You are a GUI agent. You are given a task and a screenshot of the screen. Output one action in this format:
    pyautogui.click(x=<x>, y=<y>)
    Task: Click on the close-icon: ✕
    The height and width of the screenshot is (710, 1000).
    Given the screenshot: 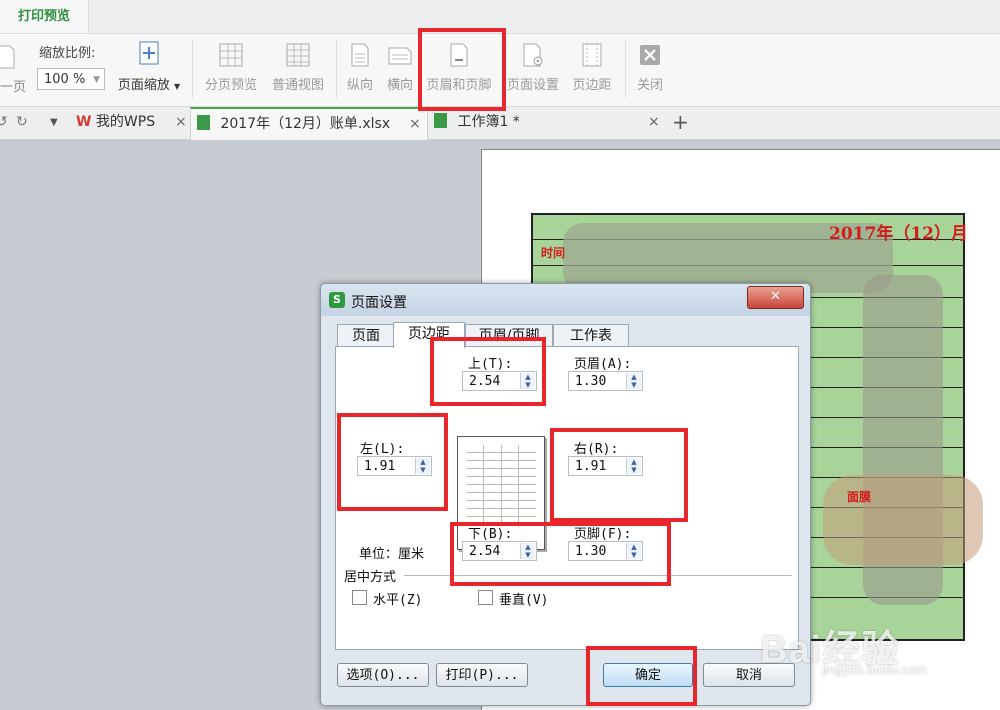 What is the action you would take?
    pyautogui.click(x=775, y=296)
    